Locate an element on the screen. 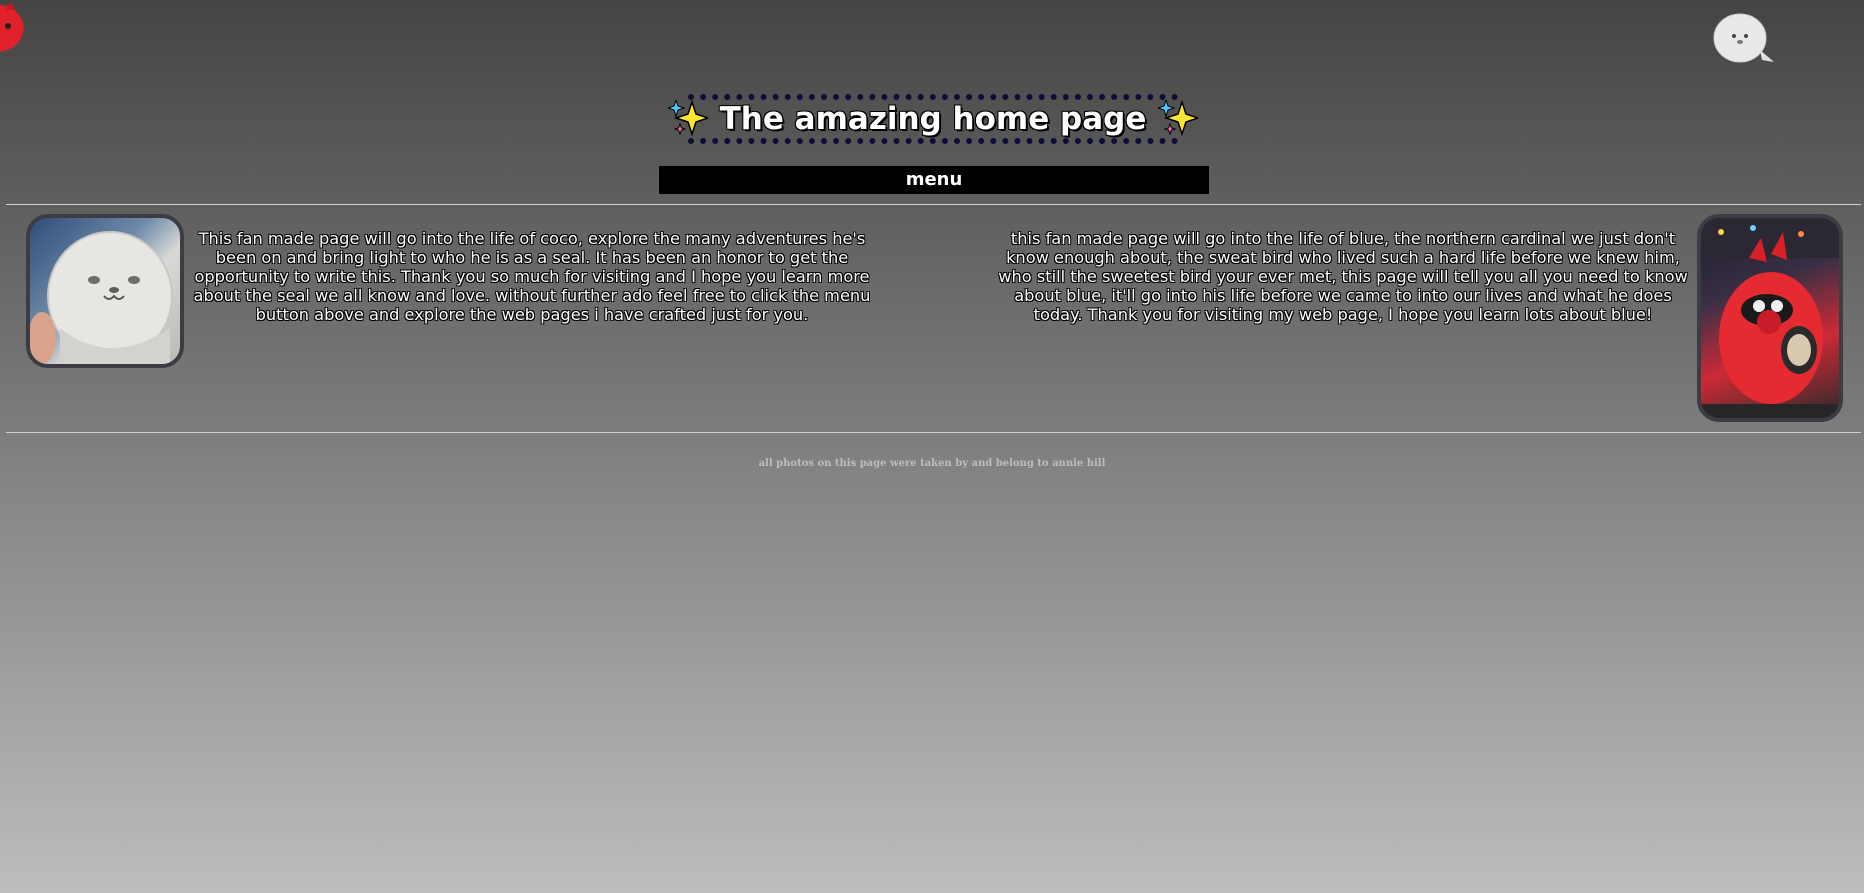 The image size is (1864, 893). menu-button: menu is located at coordinates (934, 180).